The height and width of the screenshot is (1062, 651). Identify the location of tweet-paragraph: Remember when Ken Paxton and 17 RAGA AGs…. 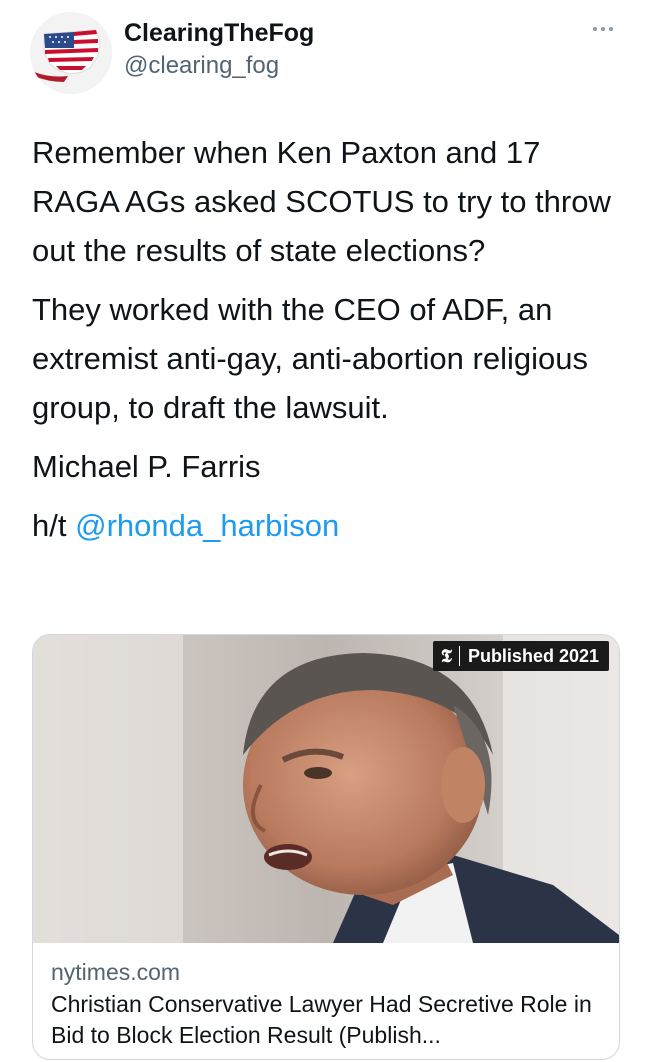
(321, 201).